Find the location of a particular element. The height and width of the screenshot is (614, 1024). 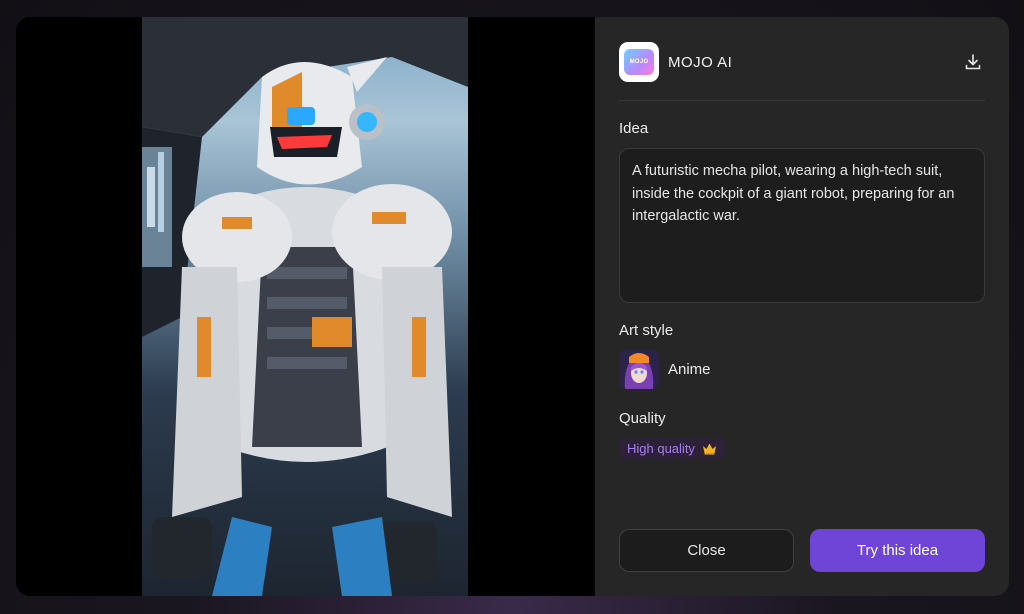

quality-value: High quality is located at coordinates (661, 448).